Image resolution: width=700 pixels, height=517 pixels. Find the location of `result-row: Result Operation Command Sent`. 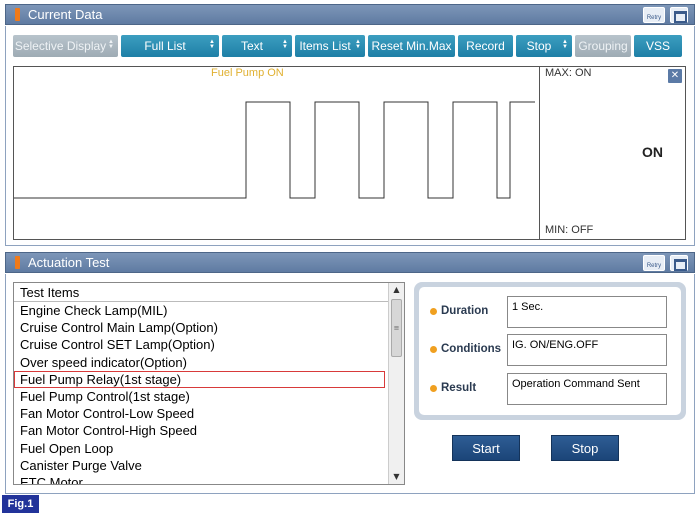

result-row: Result Operation Command Sent is located at coordinates (550, 389).